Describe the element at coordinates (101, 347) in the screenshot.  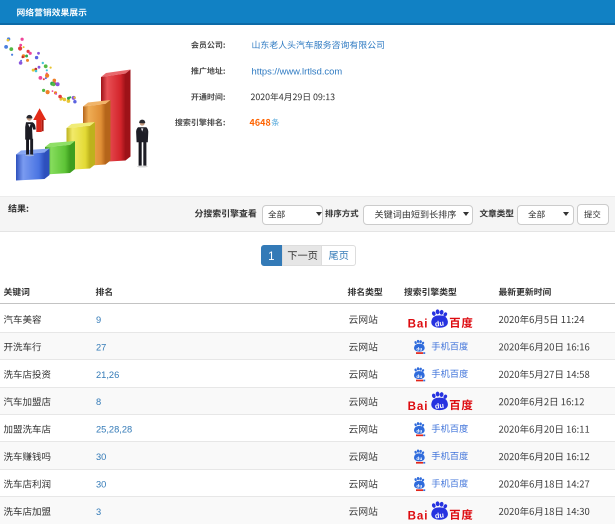
I see `svg-text: 27` at that location.